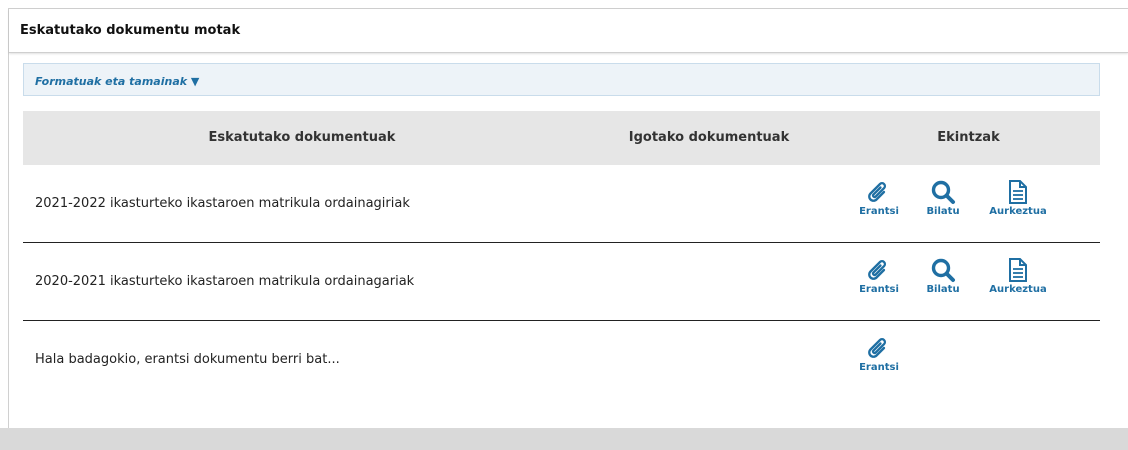  What do you see at coordinates (561, 79) in the screenshot?
I see `formats-bar: Formatuak eta tamainak ▼` at bounding box center [561, 79].